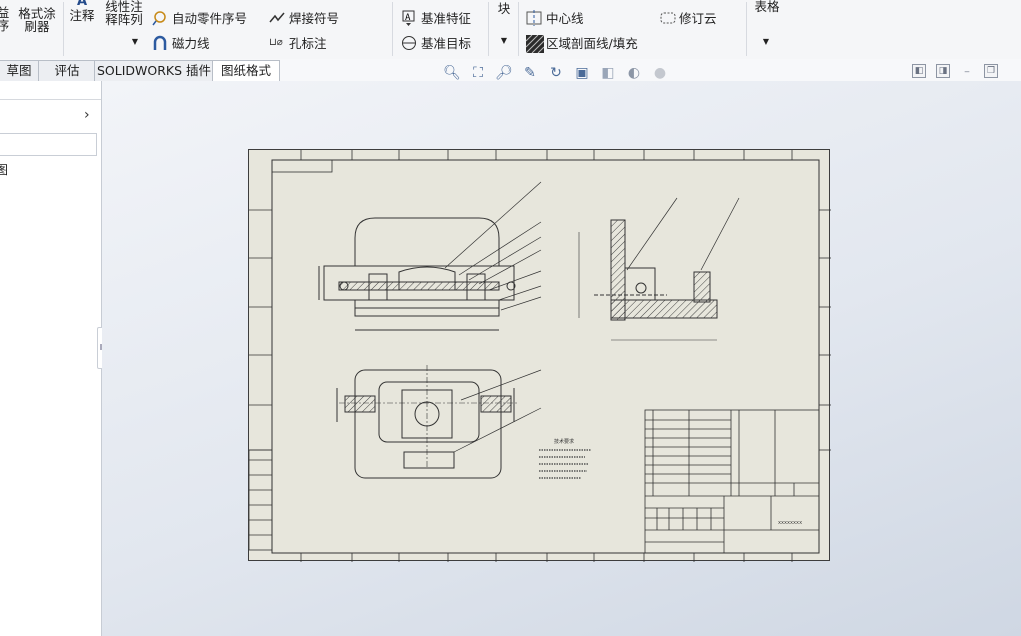 Image resolution: width=1021 pixels, height=636 pixels. What do you see at coordinates (4, 169) in the screenshot?
I see `tree-item-label: 图` at bounding box center [4, 169].